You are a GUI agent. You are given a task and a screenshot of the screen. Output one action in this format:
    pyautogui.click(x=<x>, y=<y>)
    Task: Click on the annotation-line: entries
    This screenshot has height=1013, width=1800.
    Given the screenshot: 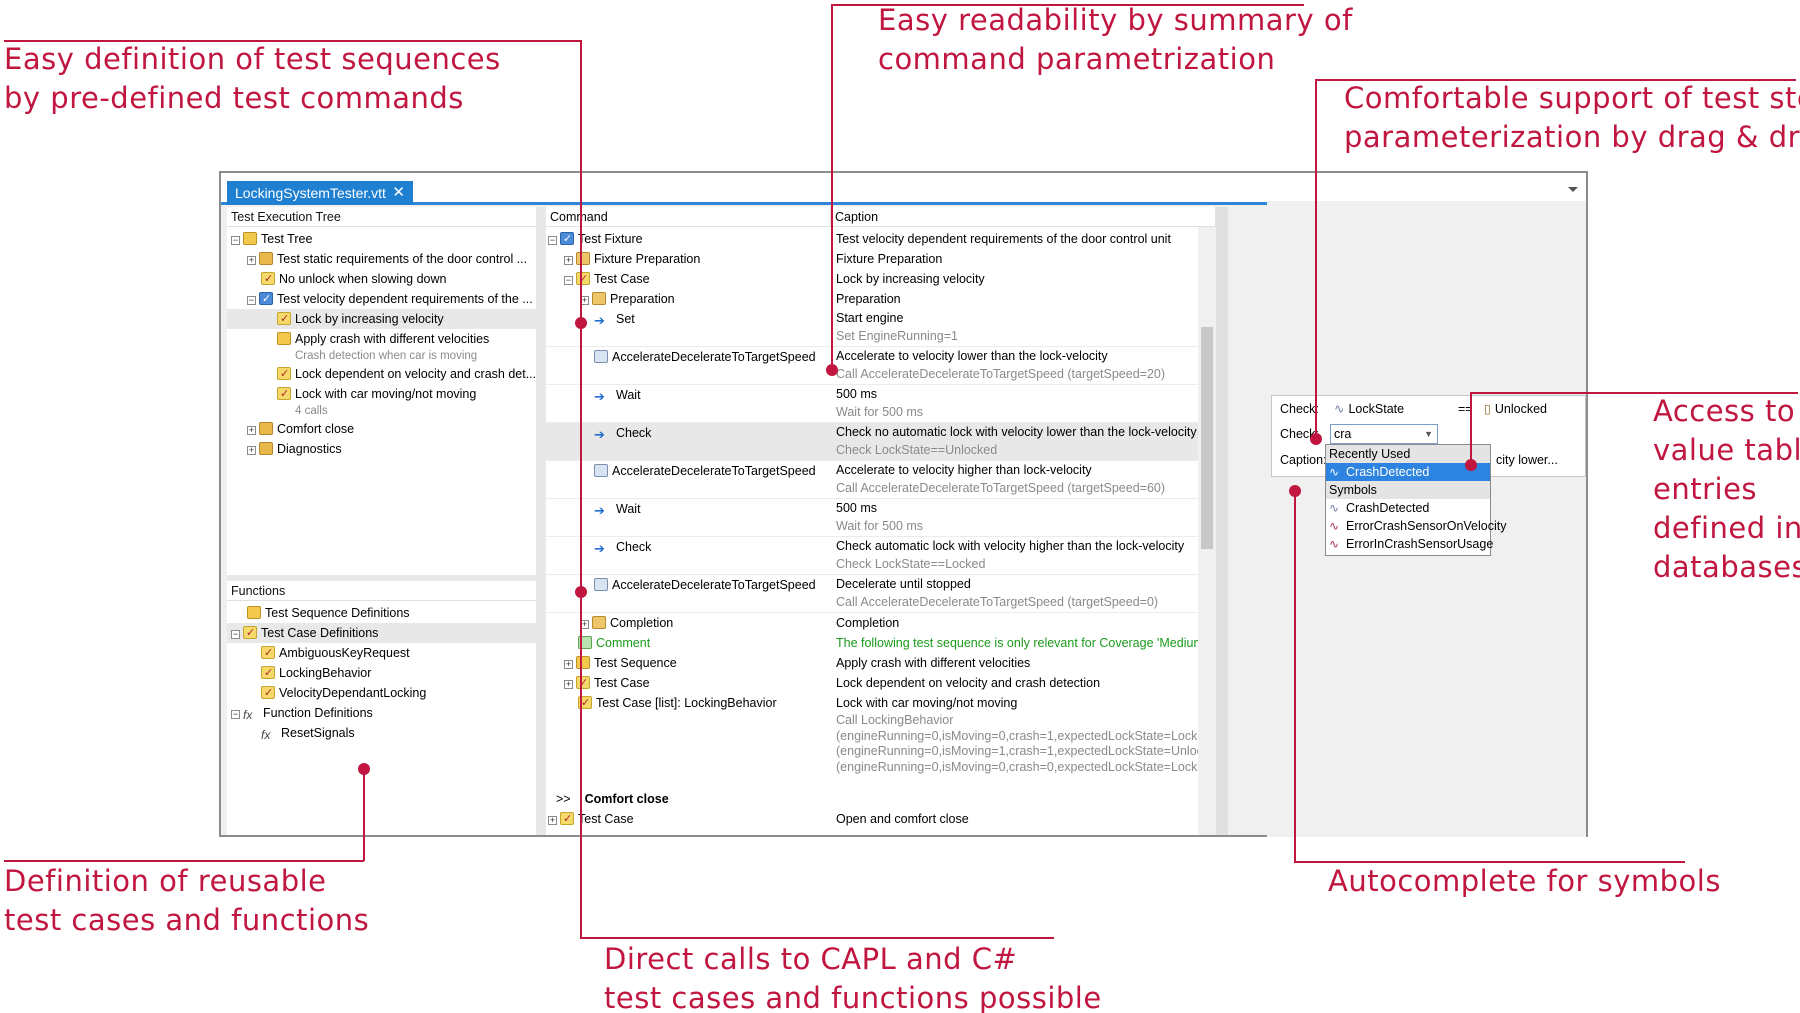 What is the action you would take?
    pyautogui.click(x=1705, y=489)
    